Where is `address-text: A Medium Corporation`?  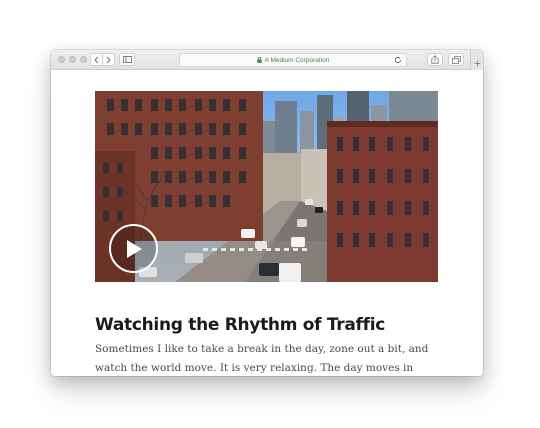
address-text: A Medium Corporation is located at coordinates (297, 60).